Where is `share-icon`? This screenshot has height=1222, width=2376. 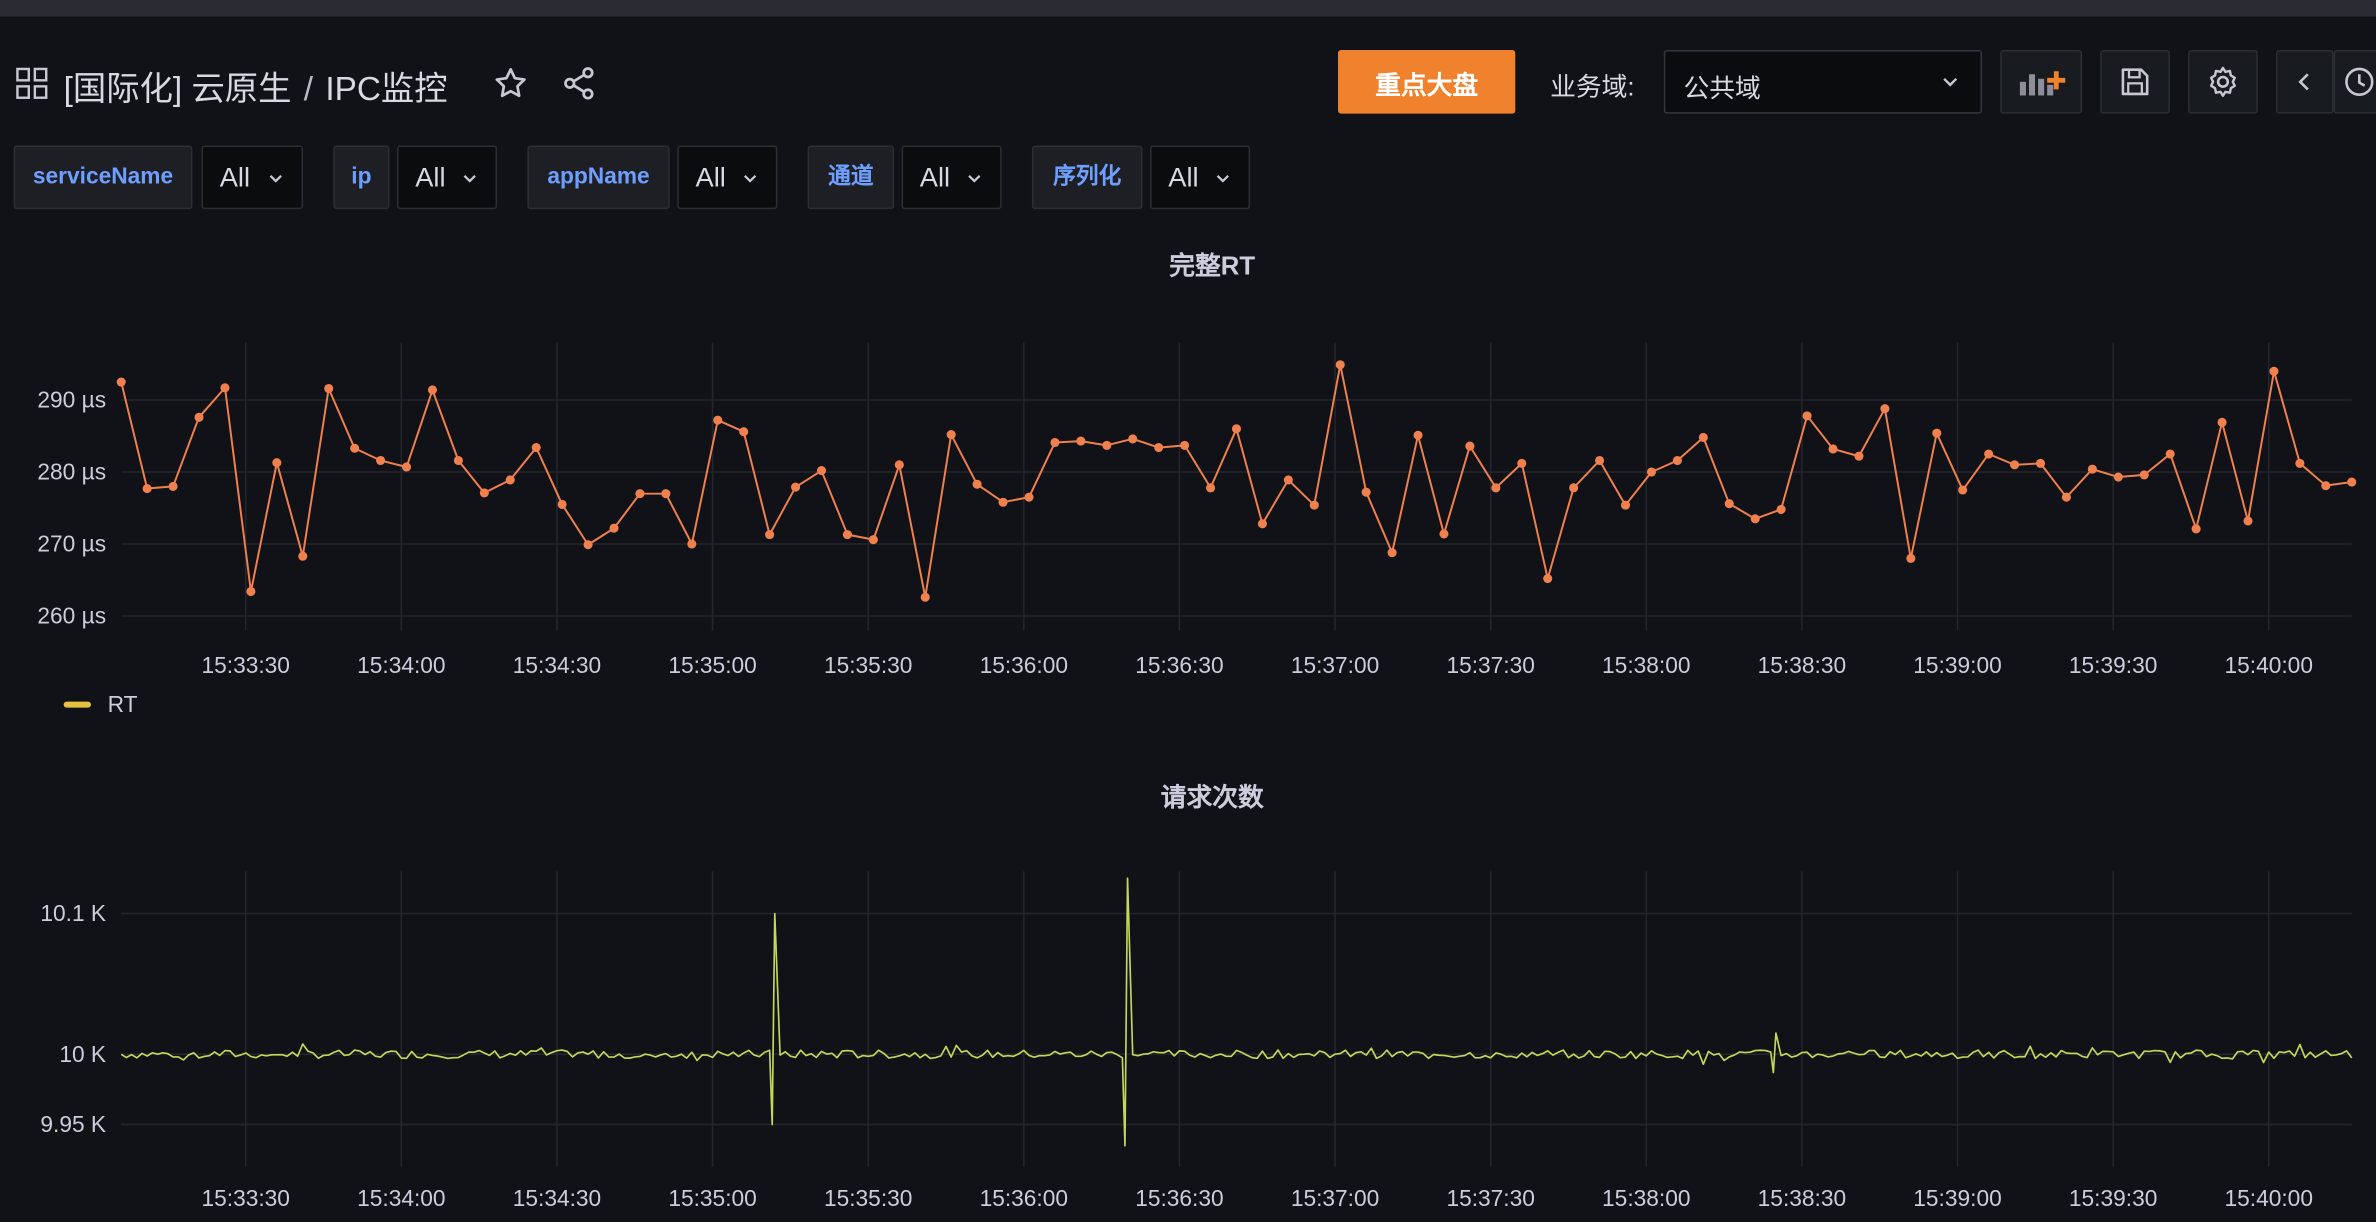 share-icon is located at coordinates (579, 83).